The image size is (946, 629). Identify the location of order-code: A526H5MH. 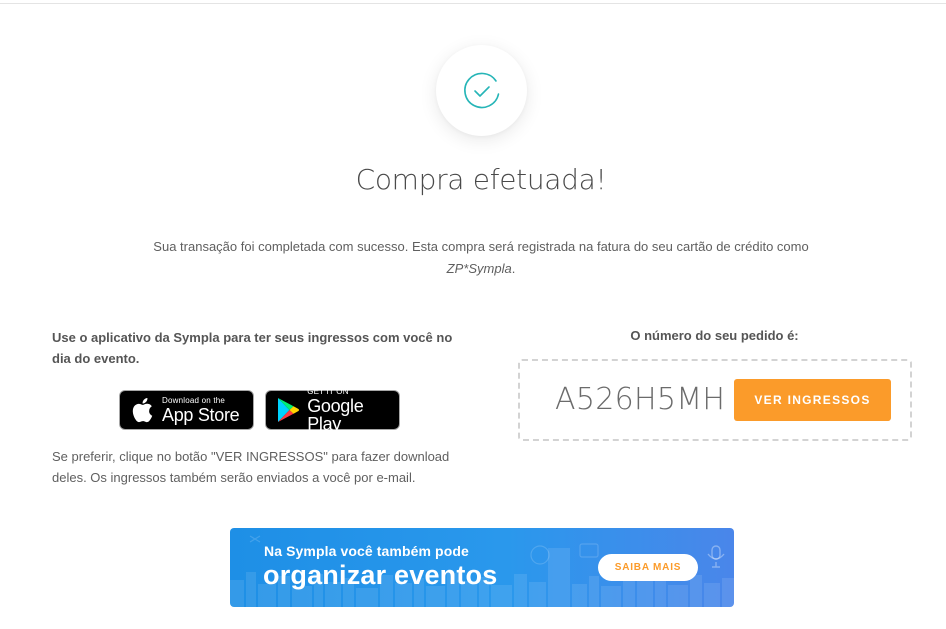
(640, 399).